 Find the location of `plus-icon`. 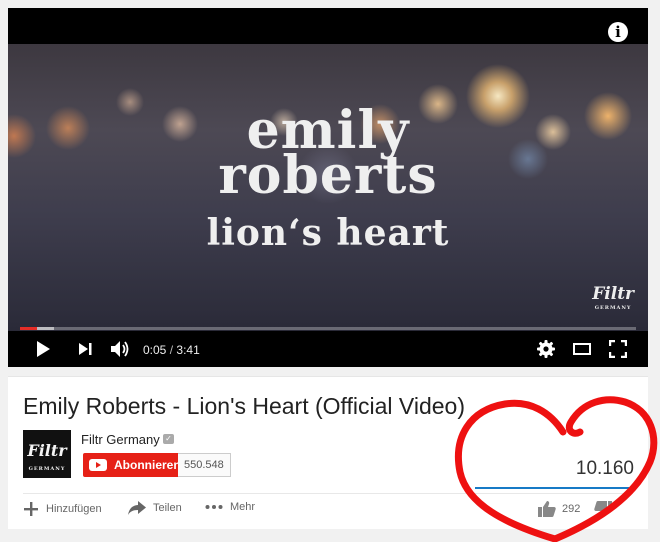

plus-icon is located at coordinates (31, 509).